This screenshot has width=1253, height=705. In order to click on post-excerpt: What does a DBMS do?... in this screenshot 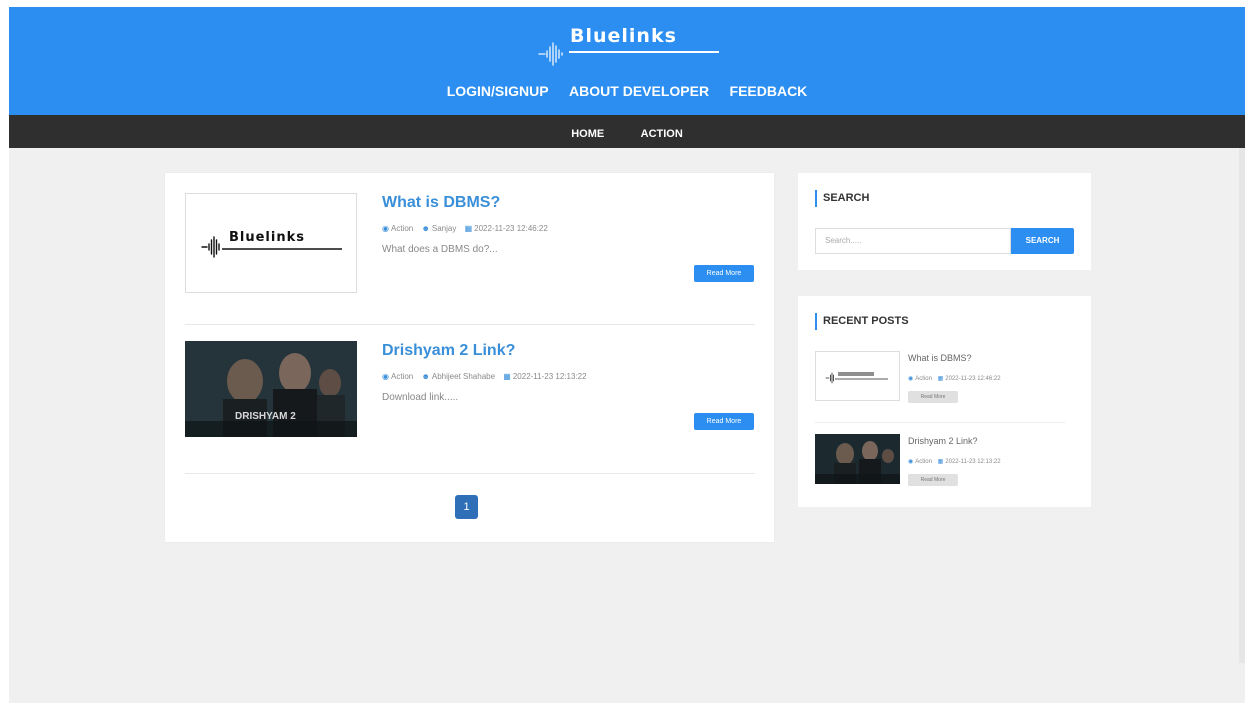, I will do `click(440, 249)`.